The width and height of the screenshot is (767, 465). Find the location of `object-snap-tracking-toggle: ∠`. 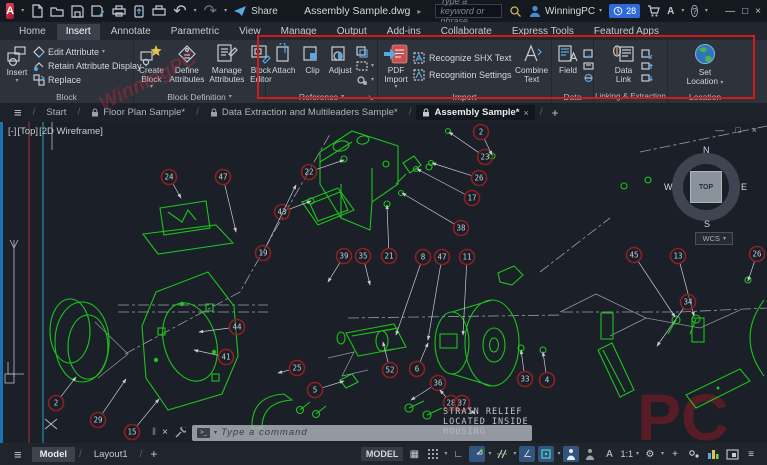

object-snap-tracking-toggle: ∠ is located at coordinates (527, 454).